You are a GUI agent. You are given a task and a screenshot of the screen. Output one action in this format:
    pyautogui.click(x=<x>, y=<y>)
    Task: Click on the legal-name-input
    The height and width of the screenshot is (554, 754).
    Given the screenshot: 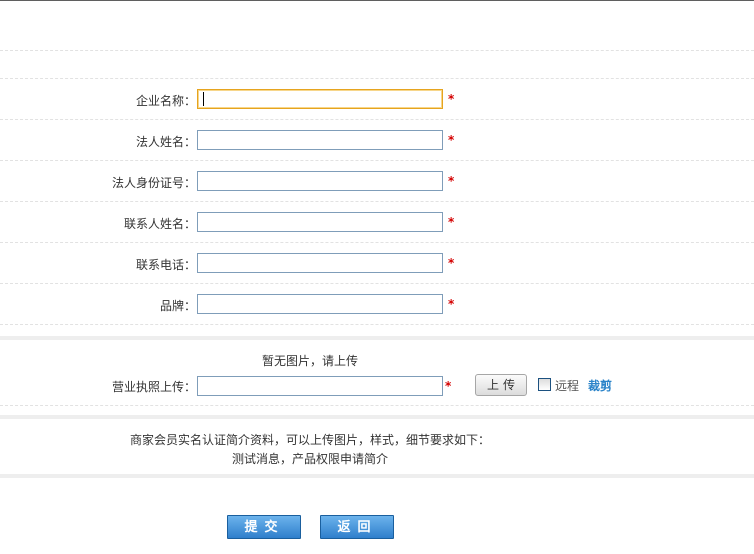 What is the action you would take?
    pyautogui.click(x=320, y=140)
    